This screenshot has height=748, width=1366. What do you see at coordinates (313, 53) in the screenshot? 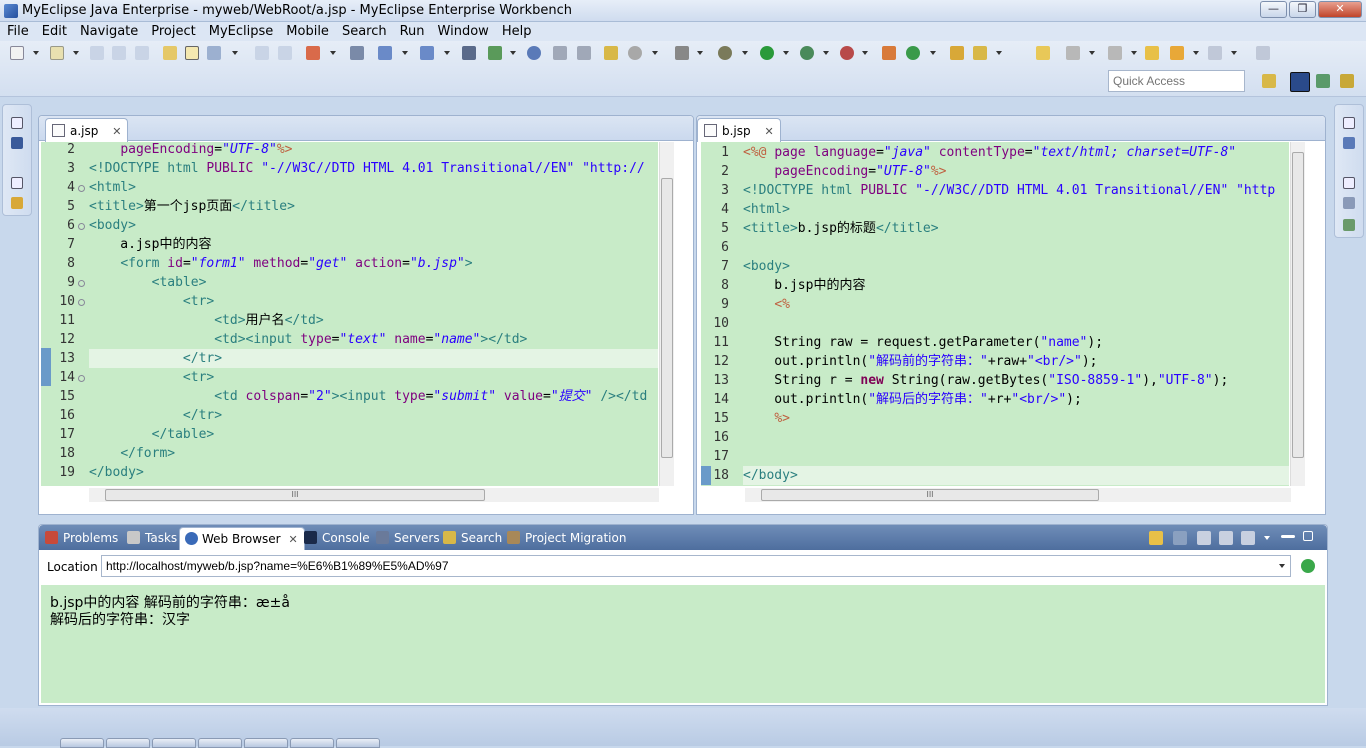
I see `deploy-icon` at bounding box center [313, 53].